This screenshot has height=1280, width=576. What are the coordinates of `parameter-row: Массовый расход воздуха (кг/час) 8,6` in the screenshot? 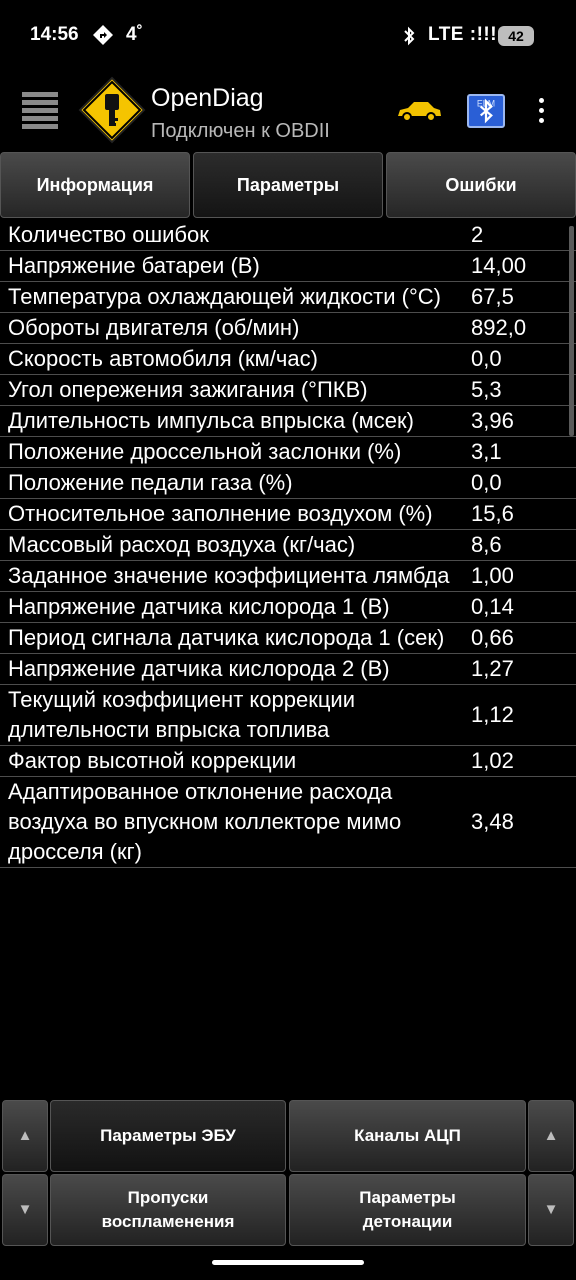 It's located at (288, 545).